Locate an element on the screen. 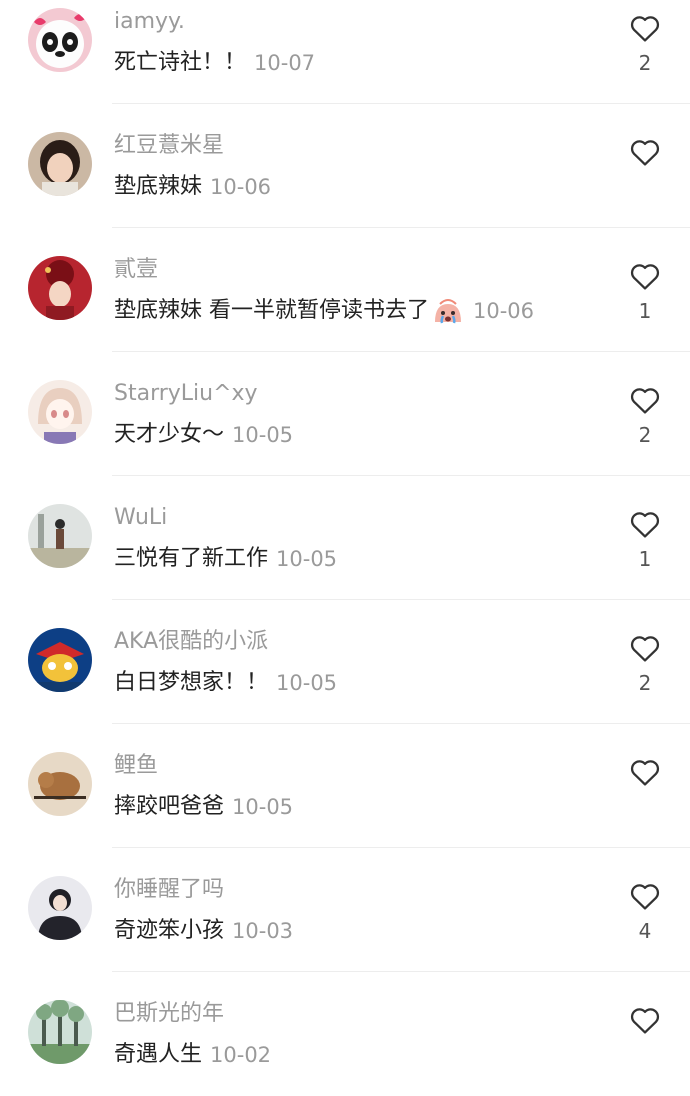  comment-item: AKA很酷的小派 白日梦想家！！ 10-05 2 is located at coordinates (345, 662).